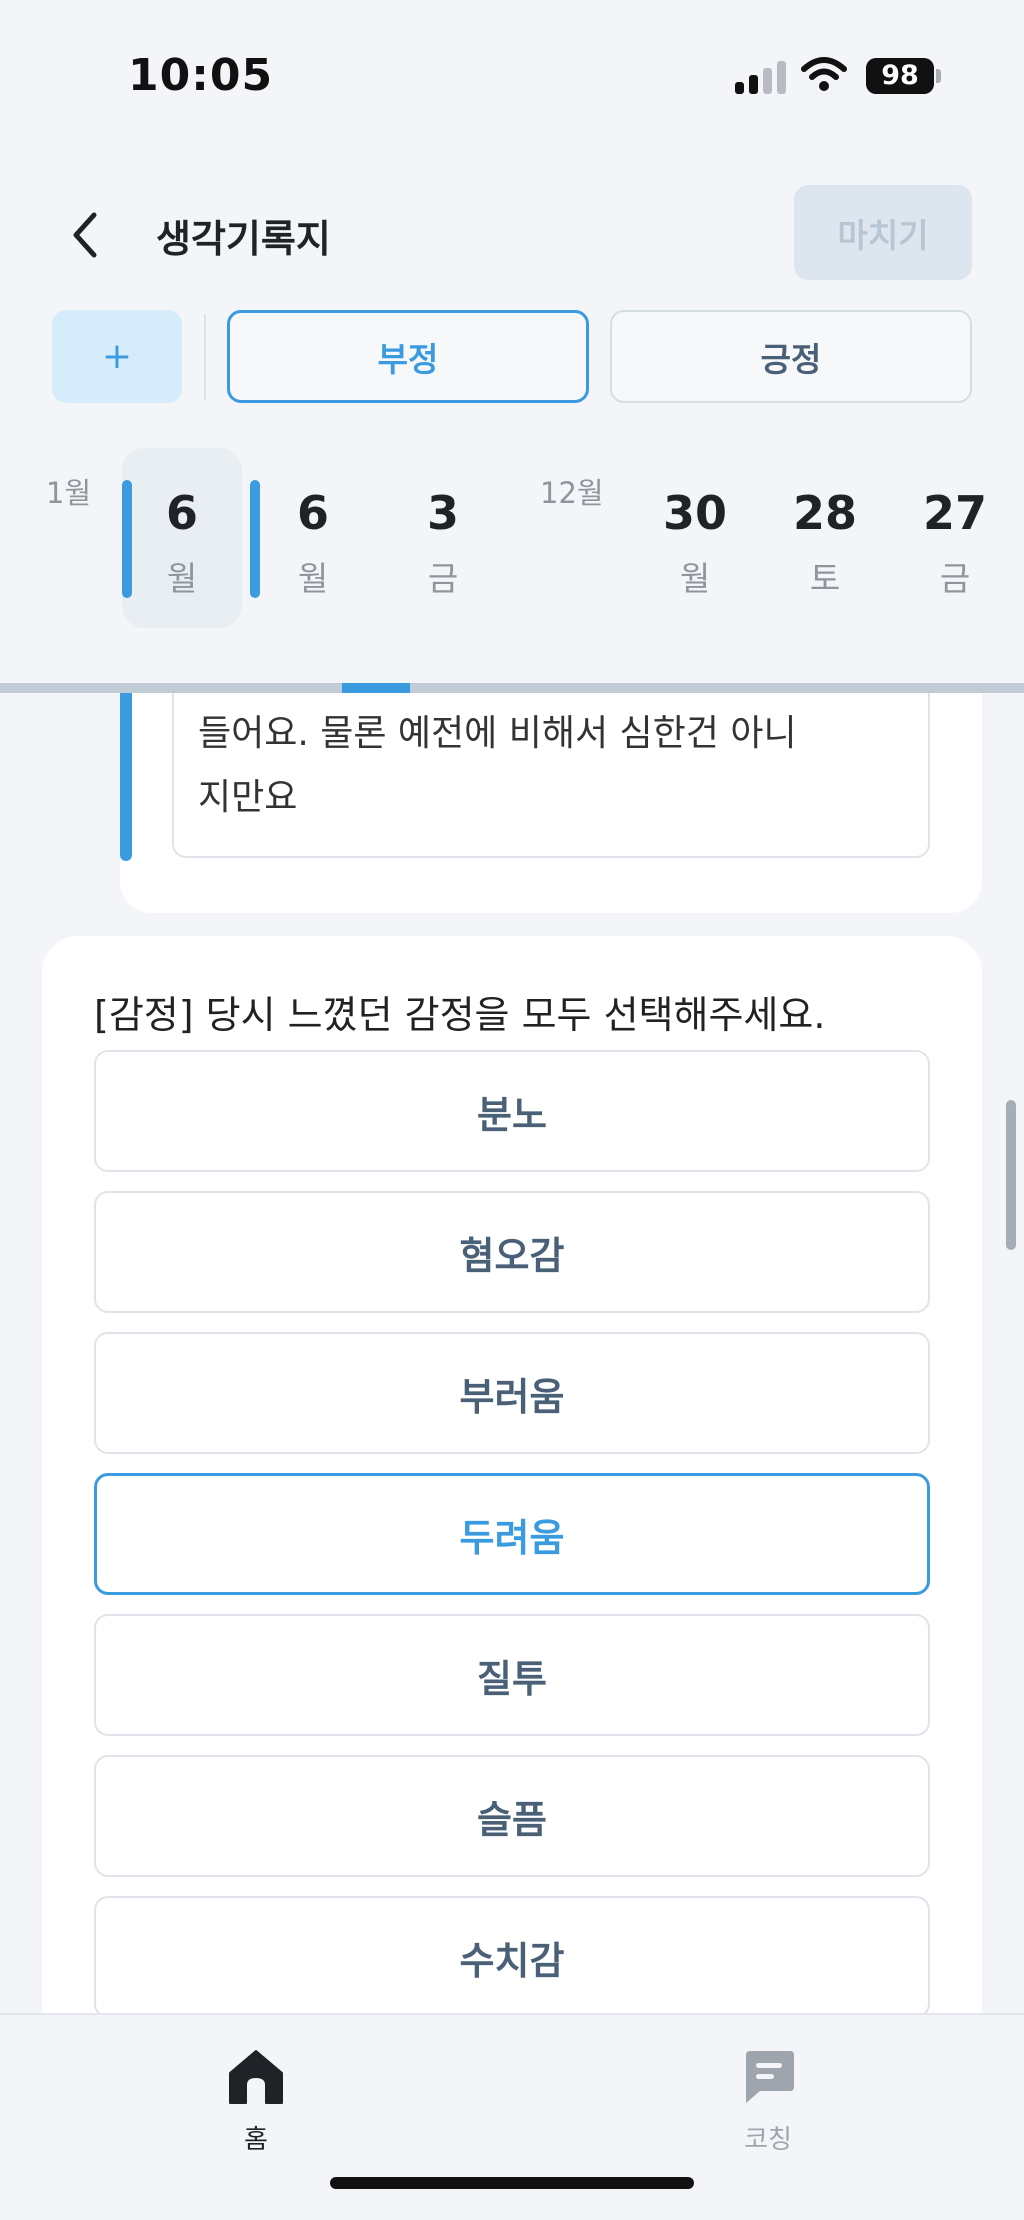  I want to click on filter-row: + 부정 긍정, so click(512, 357).